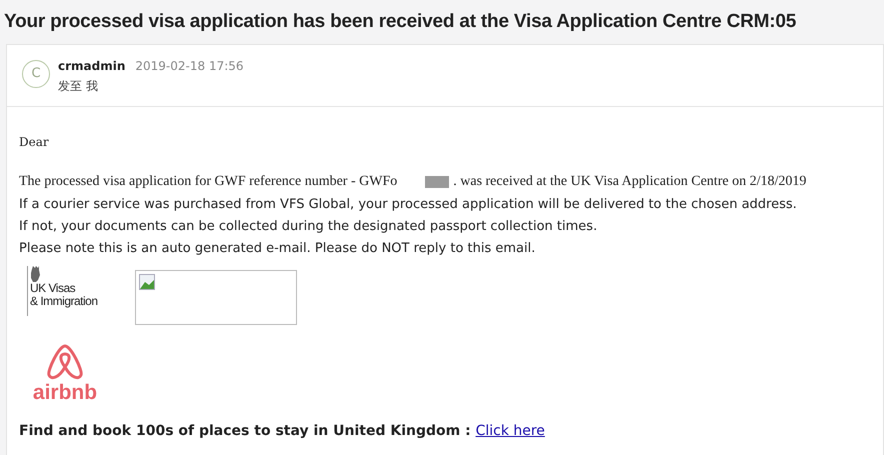 This screenshot has width=884, height=455. Describe the element at coordinates (36, 74) in the screenshot. I see `avatar: C` at that location.